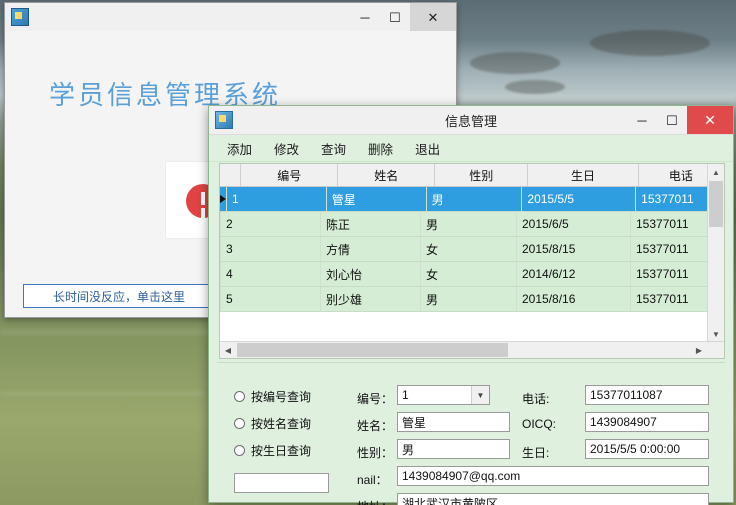  Describe the element at coordinates (443, 395) in the screenshot. I see `id-combobox: 1 ▼` at that location.